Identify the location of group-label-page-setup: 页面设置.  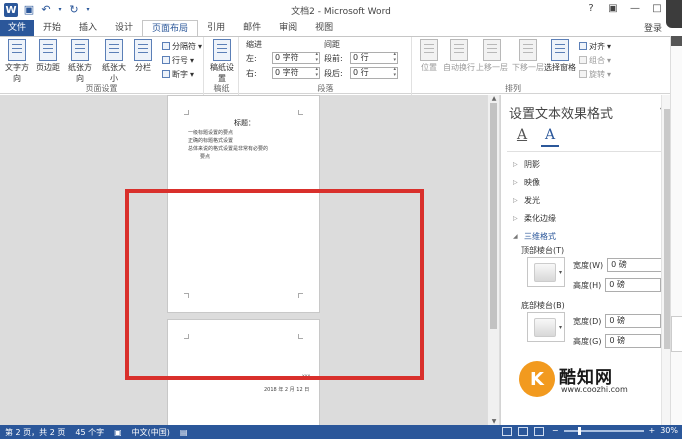
(101, 88).